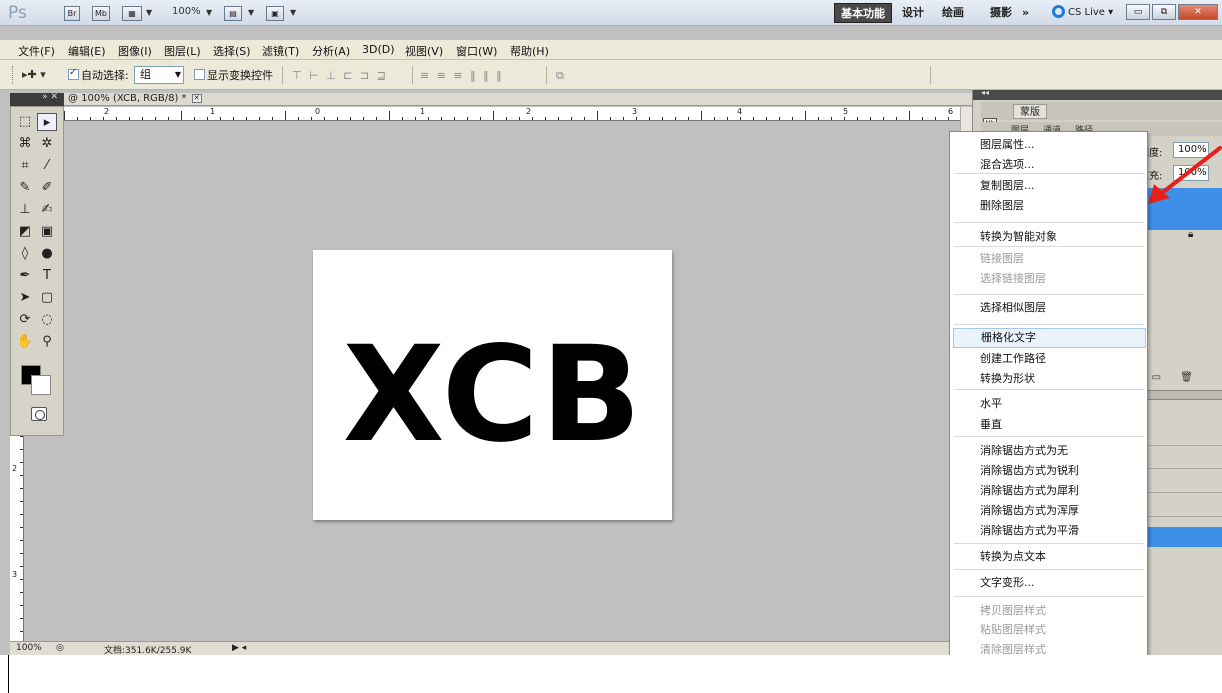 The image size is (1222, 693). What do you see at coordinates (145, 74) in the screenshot?
I see `auto-select-value: 组` at bounding box center [145, 74].